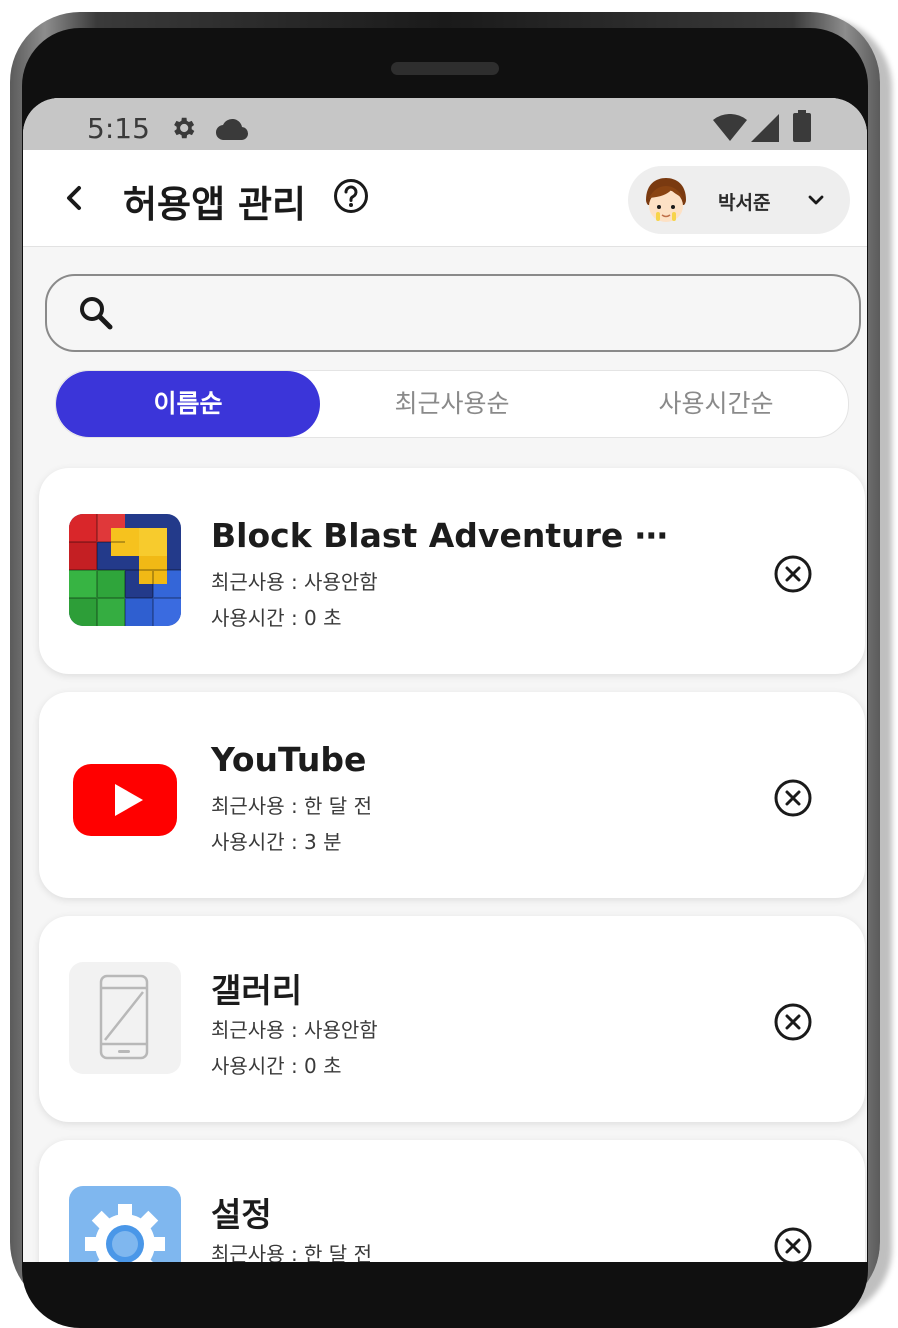  What do you see at coordinates (445, 124) in the screenshot?
I see `status-bar: 5:15` at bounding box center [445, 124].